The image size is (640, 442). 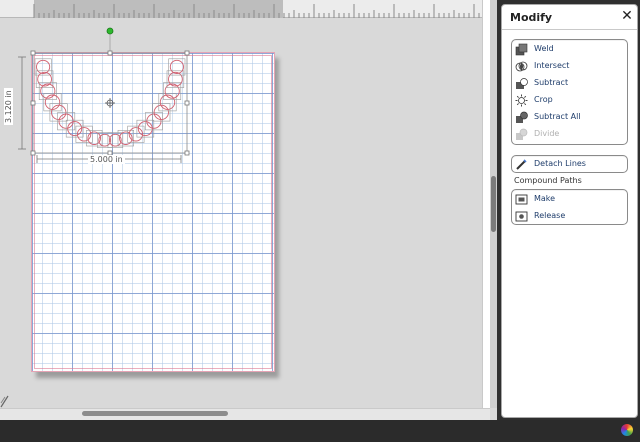 What do you see at coordinates (552, 65) in the screenshot?
I see `intersect-label: Intersect` at bounding box center [552, 65].